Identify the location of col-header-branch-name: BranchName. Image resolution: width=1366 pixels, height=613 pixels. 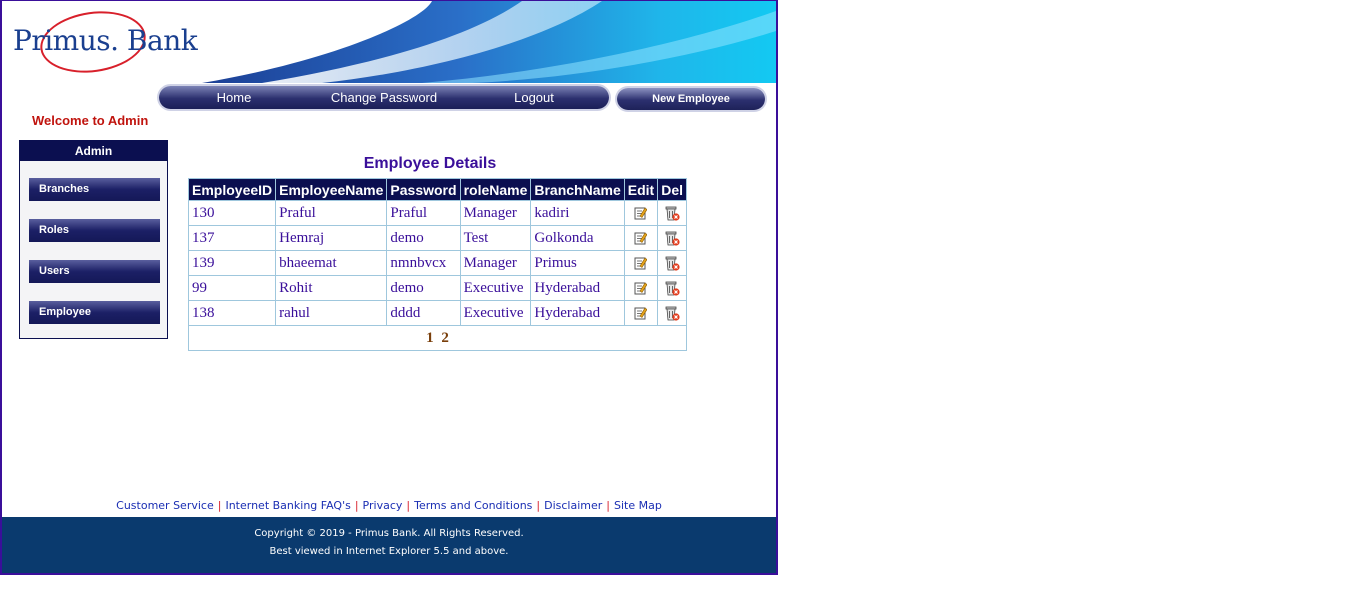
(577, 189).